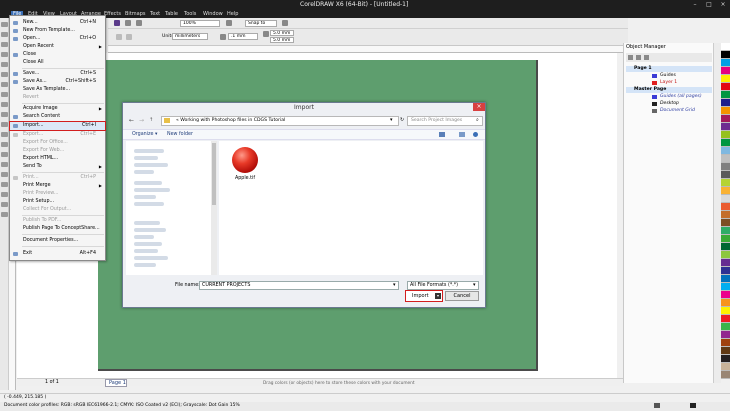 The width and height of the screenshot is (730, 411). Describe the element at coordinates (4, 124) in the screenshot. I see `text-tool-icon` at that location.